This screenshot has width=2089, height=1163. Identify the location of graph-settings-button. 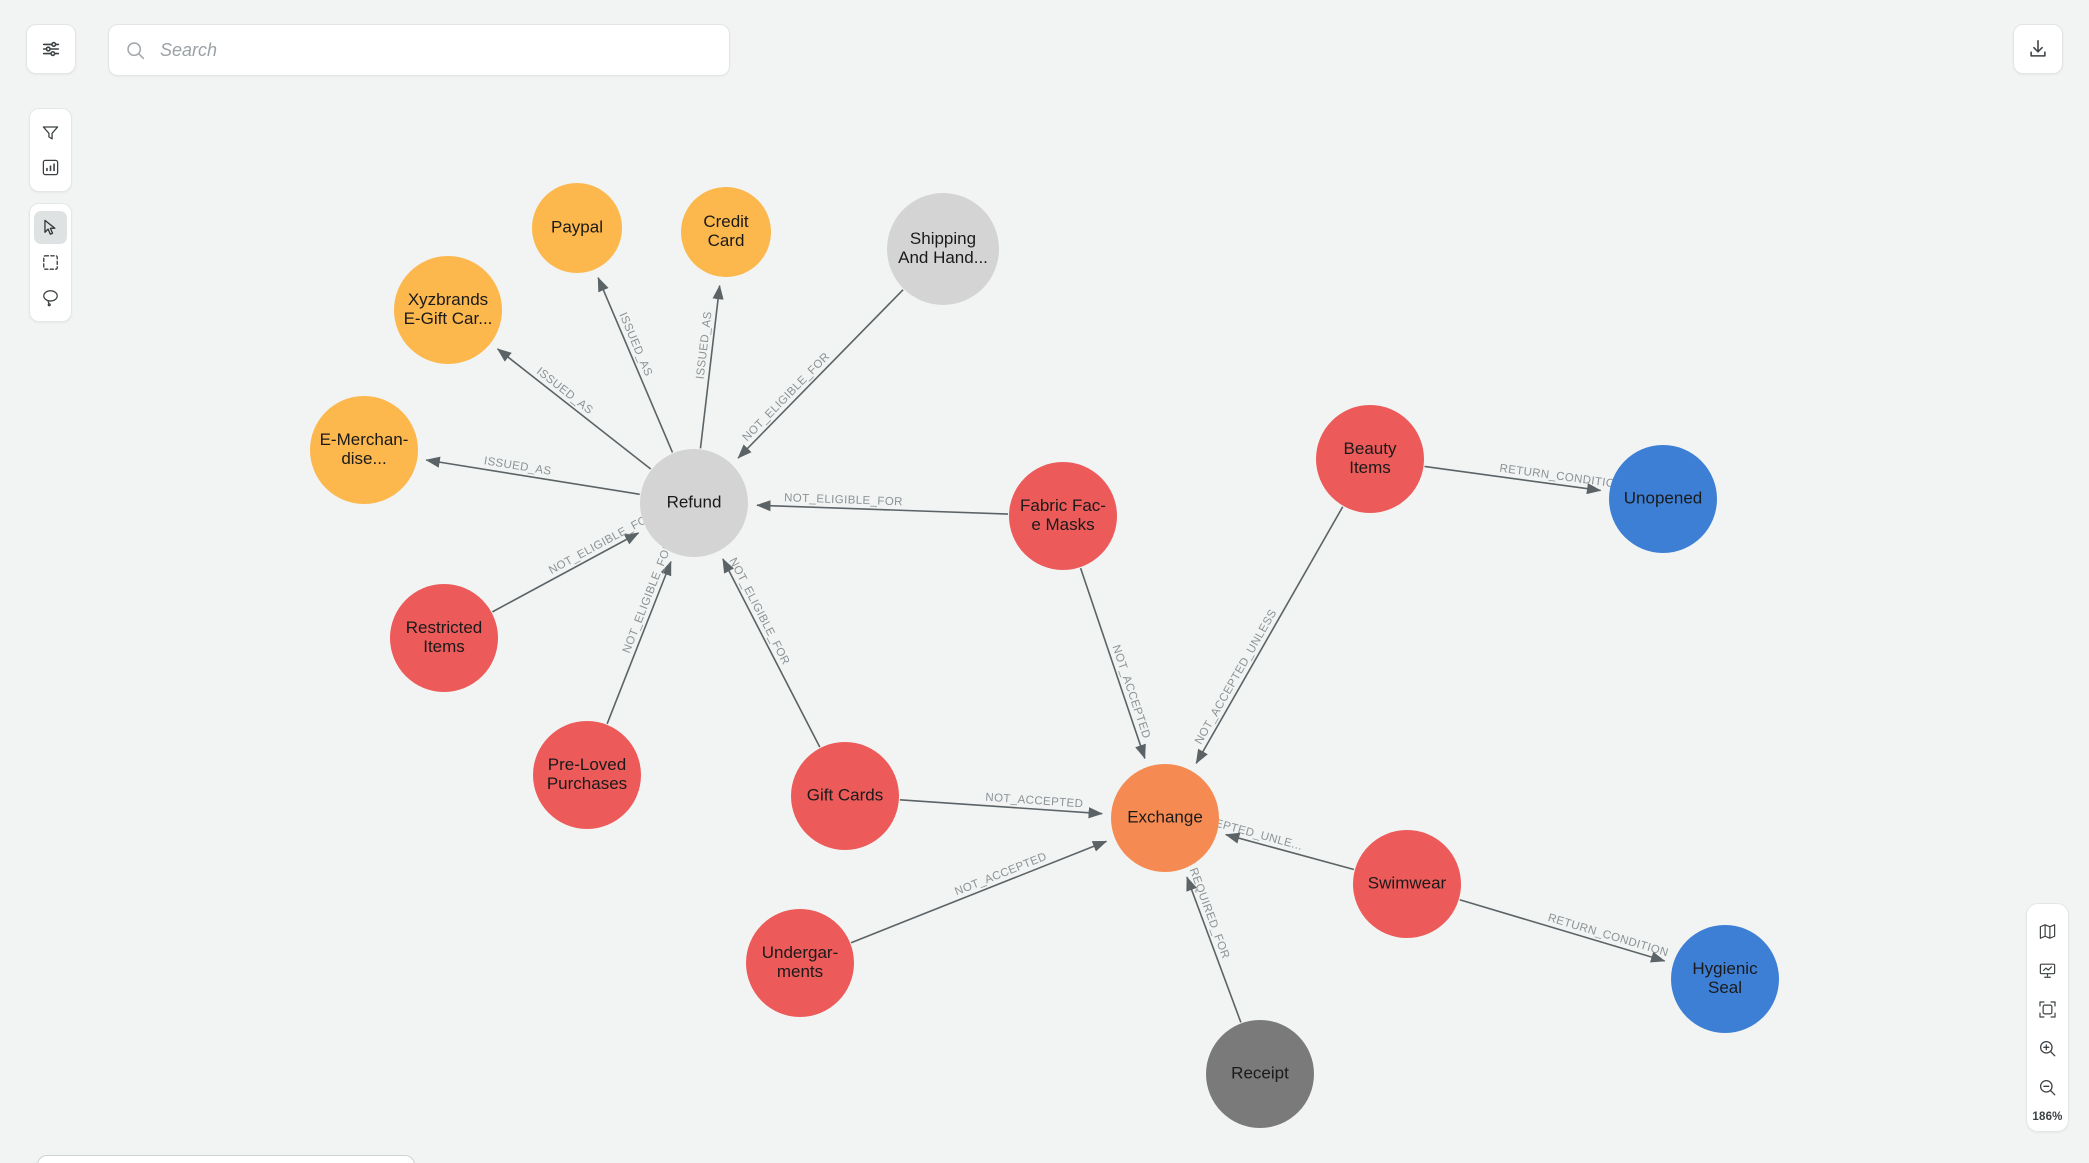
(51, 49).